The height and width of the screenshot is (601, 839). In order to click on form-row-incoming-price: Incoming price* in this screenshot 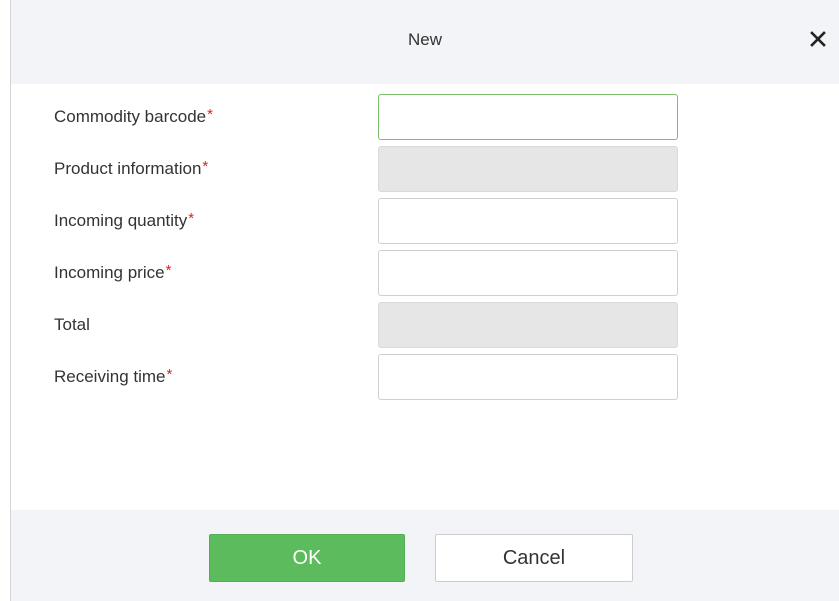, I will do `click(425, 273)`.